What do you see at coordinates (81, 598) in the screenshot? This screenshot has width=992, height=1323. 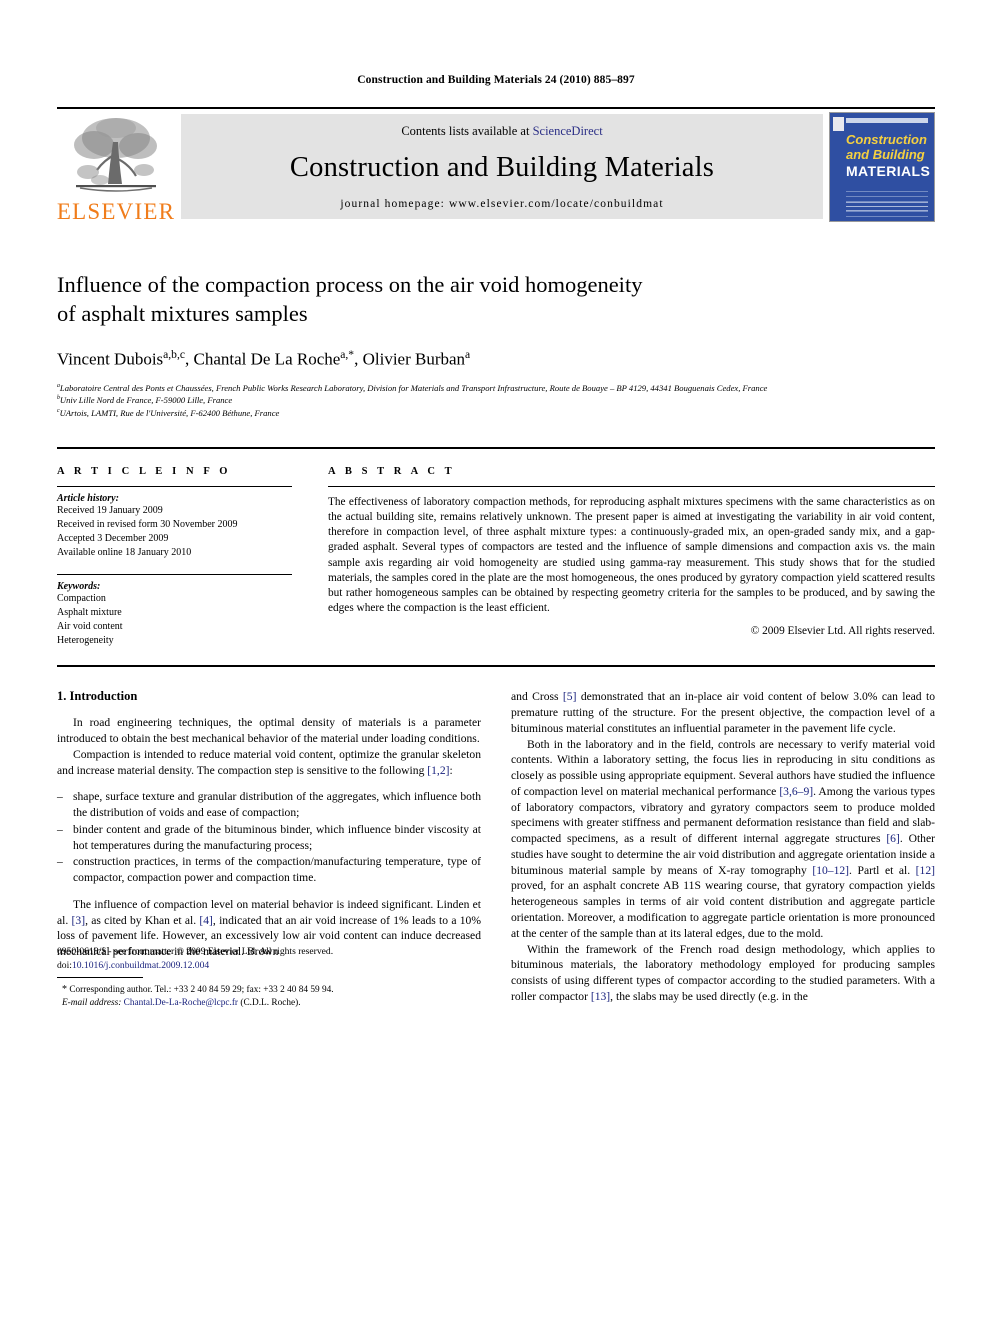 I see `keyword-item: Compaction` at bounding box center [81, 598].